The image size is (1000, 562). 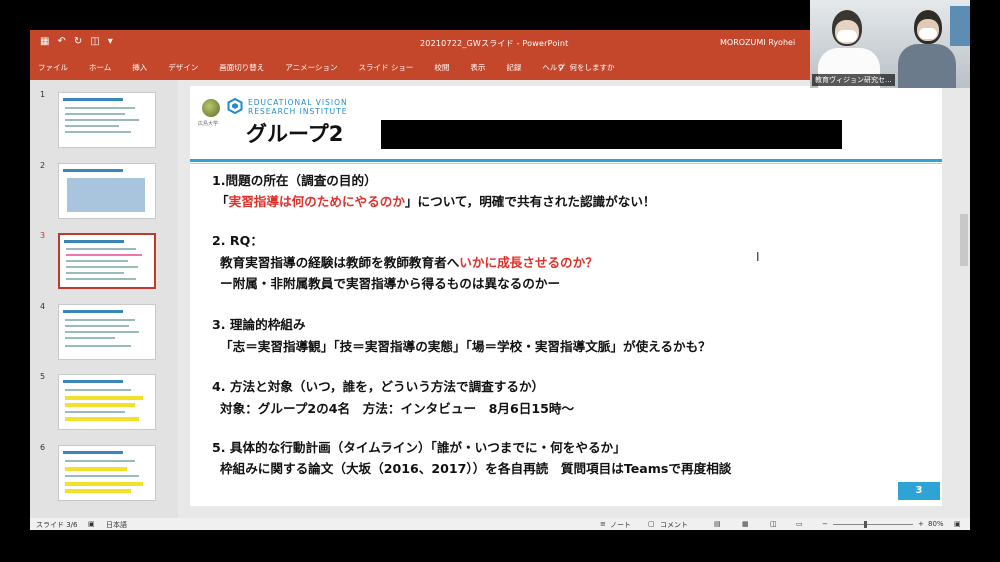 What do you see at coordinates (957, 524) in the screenshot?
I see `fit-to-window-icon: ▣` at bounding box center [957, 524].